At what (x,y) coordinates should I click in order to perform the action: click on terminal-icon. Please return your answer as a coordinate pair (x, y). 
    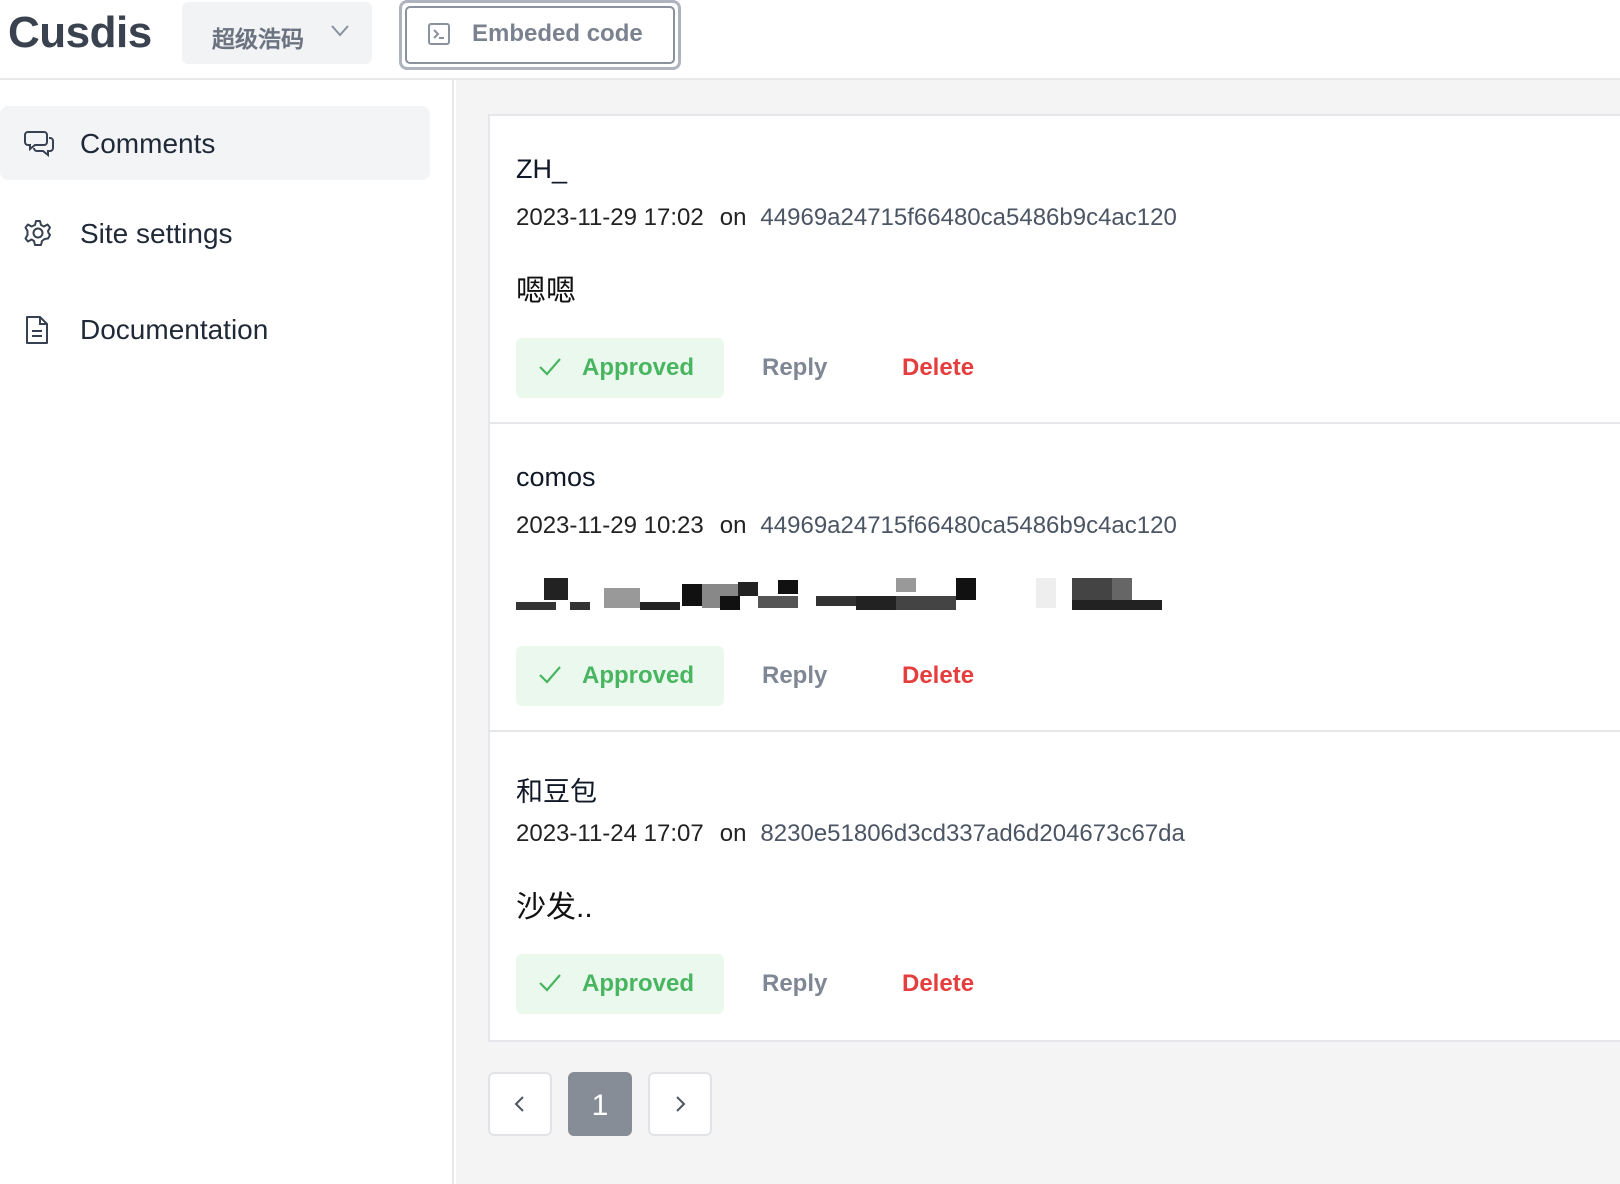
    Looking at the image, I should click on (439, 36).